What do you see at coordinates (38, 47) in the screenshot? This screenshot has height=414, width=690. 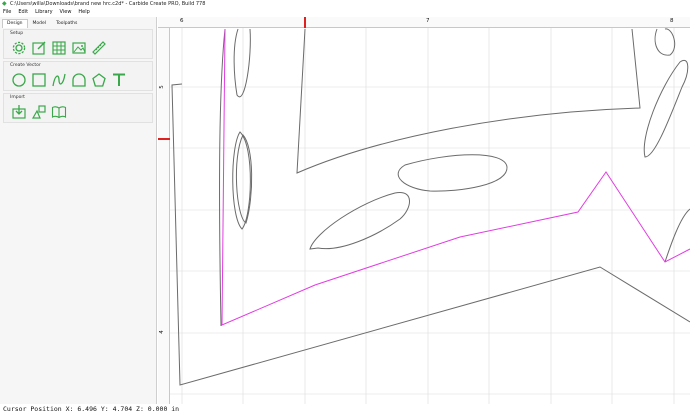 I see `edit-icon` at bounding box center [38, 47].